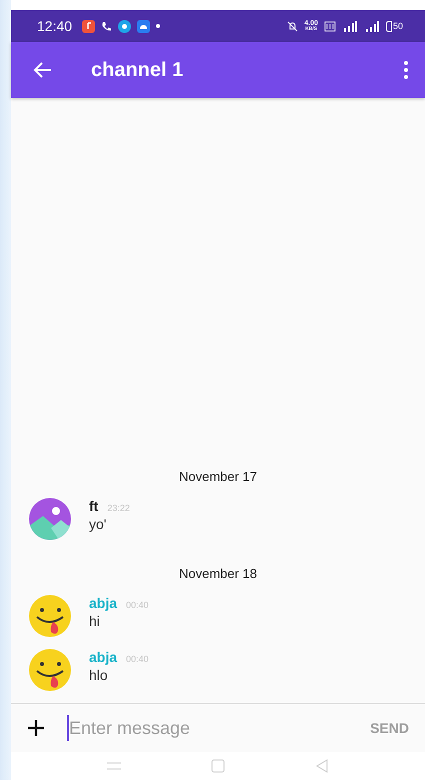  Describe the element at coordinates (43, 70) in the screenshot. I see `back-button` at that location.